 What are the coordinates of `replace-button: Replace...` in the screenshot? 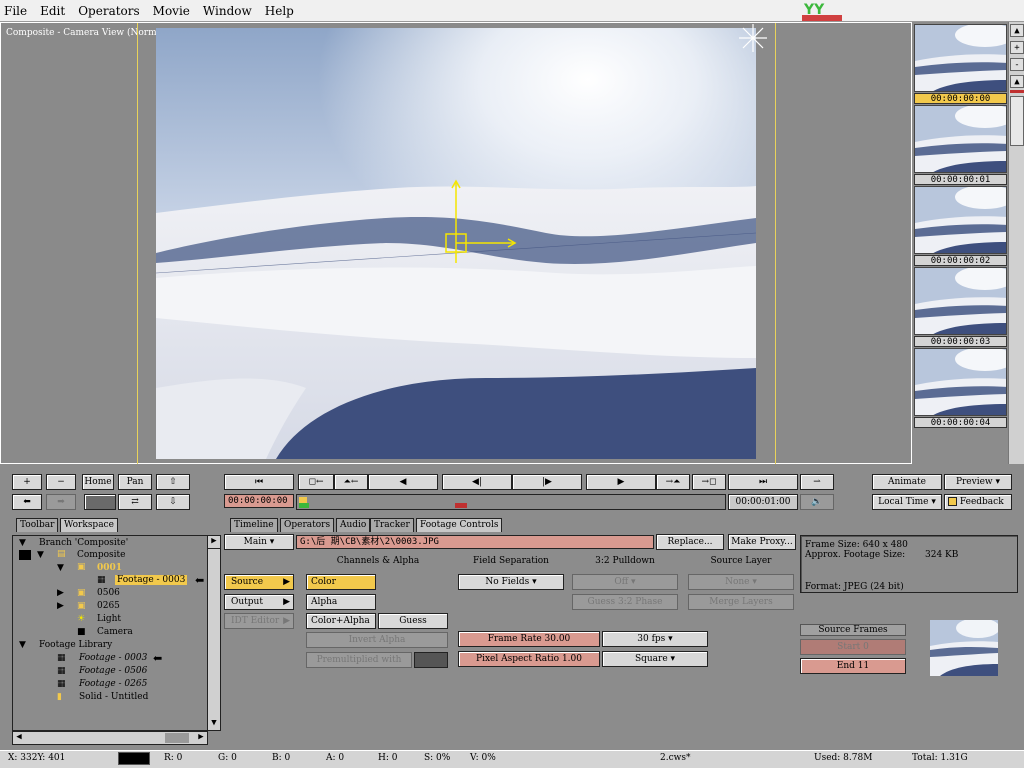 It's located at (690, 542).